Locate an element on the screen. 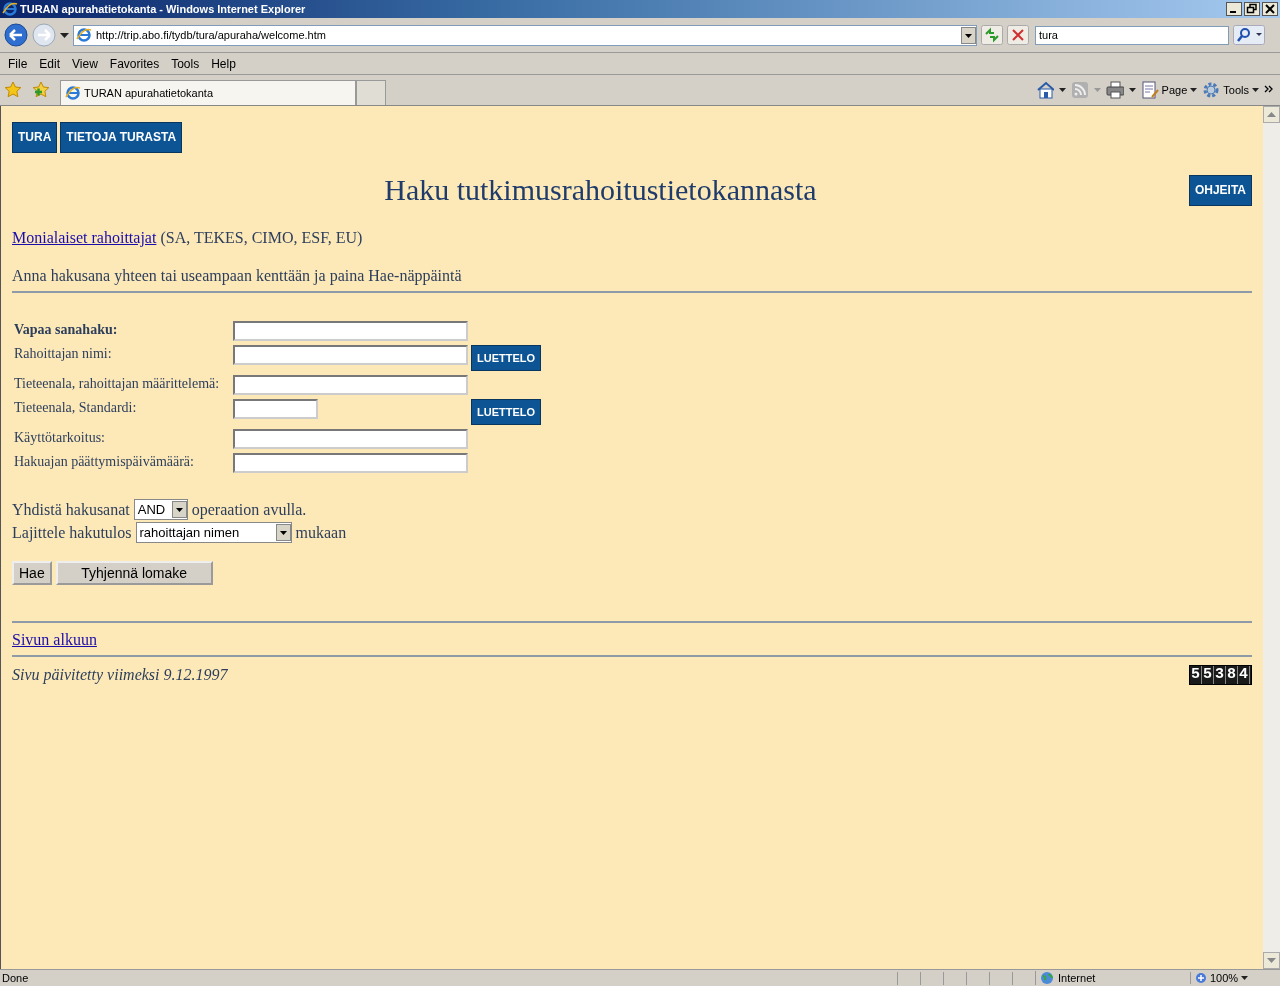 Image resolution: width=1280 pixels, height=986 pixels. zoom-icon is located at coordinates (1201, 978).